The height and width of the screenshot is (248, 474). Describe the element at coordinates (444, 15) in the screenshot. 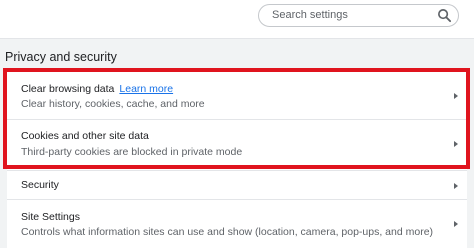

I see `search-icon` at that location.